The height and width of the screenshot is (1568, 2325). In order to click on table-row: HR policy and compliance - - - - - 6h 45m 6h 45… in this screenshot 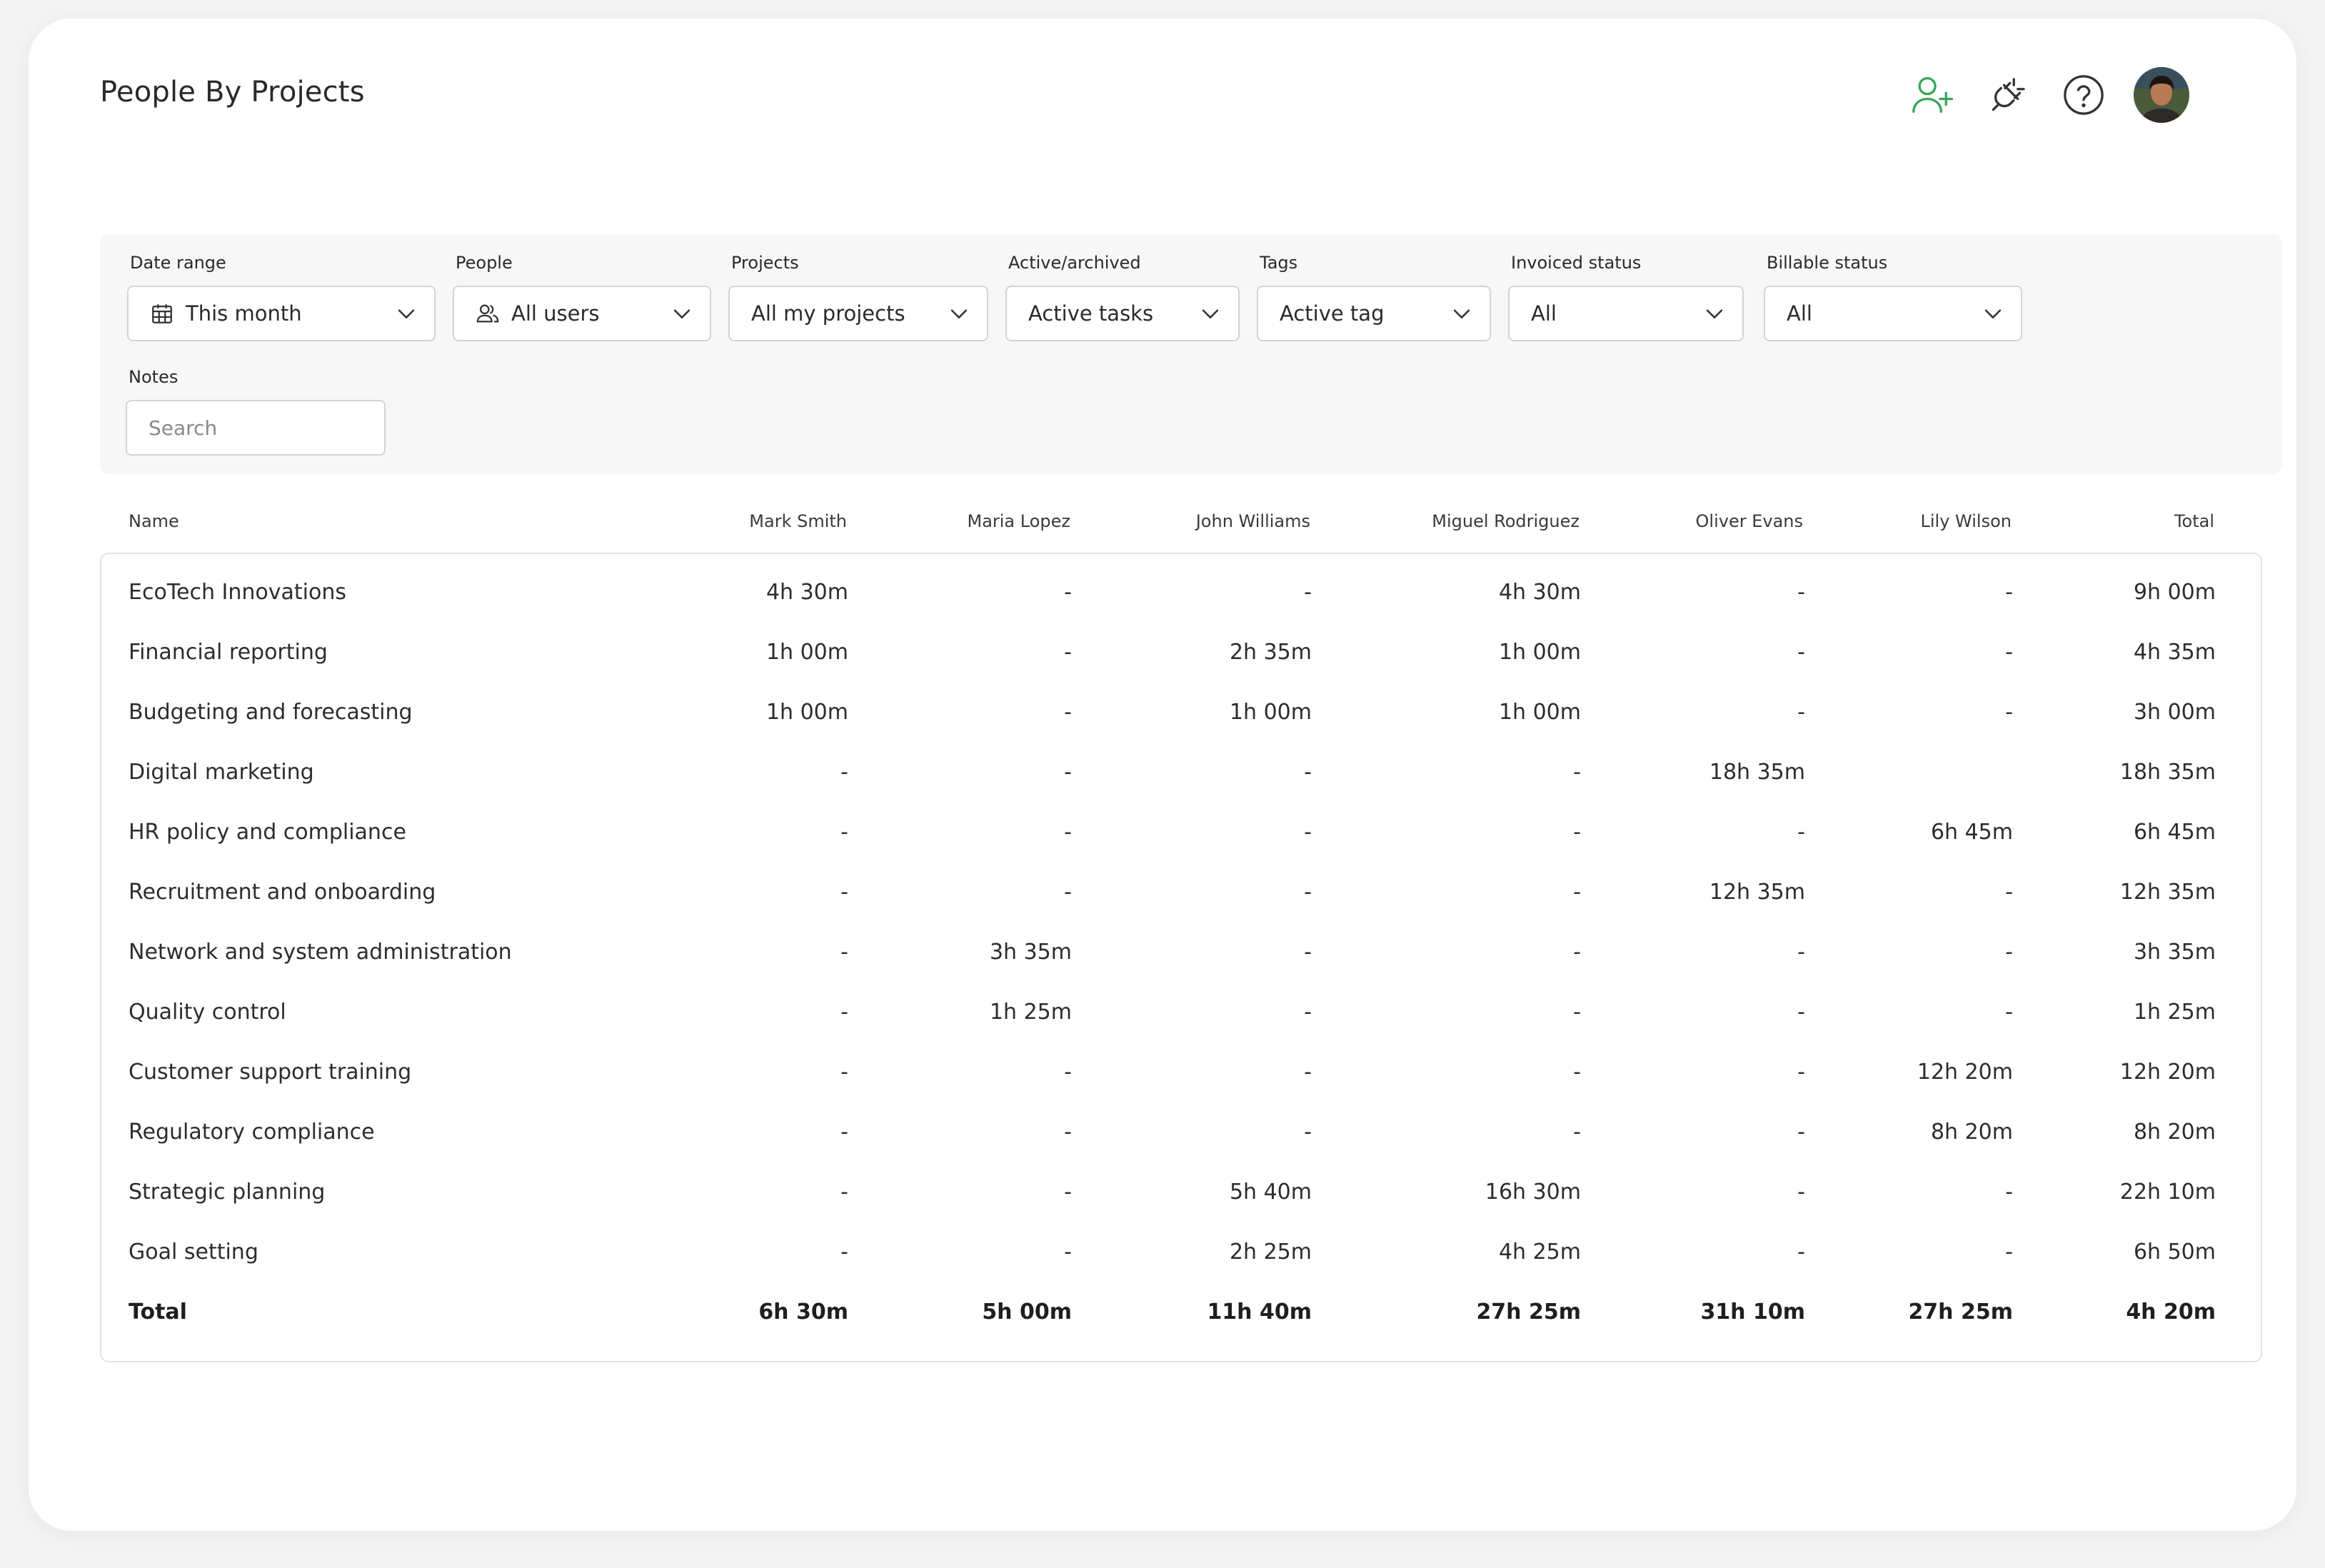, I will do `click(1181, 833)`.